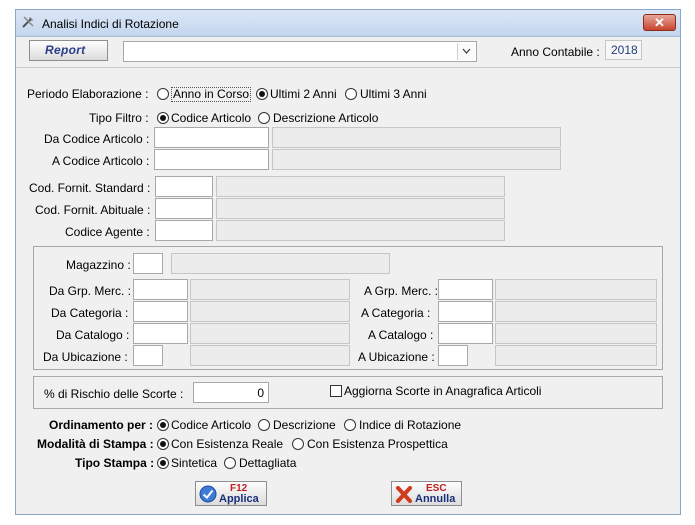 This screenshot has height=525, width=695. Describe the element at coordinates (160, 333) in the screenshot. I see `da-catalogo-input` at that location.